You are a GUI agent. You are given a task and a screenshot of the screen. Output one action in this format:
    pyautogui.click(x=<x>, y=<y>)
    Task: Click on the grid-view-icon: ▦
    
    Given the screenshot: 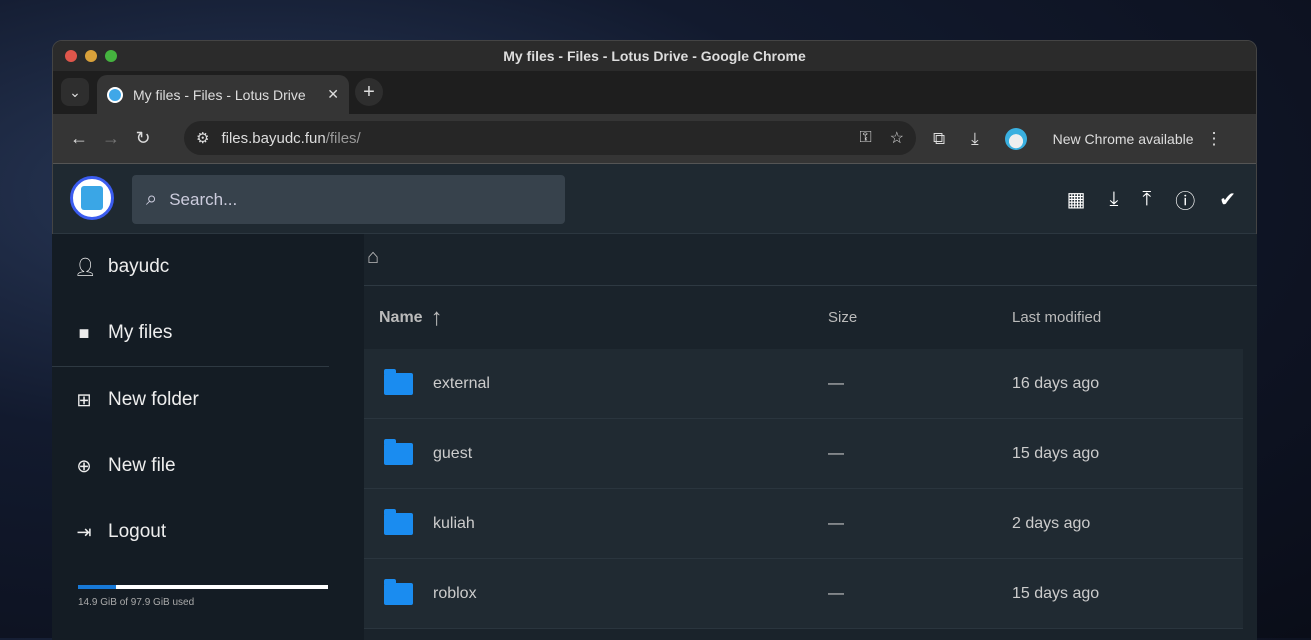 What is the action you would take?
    pyautogui.click(x=1076, y=199)
    